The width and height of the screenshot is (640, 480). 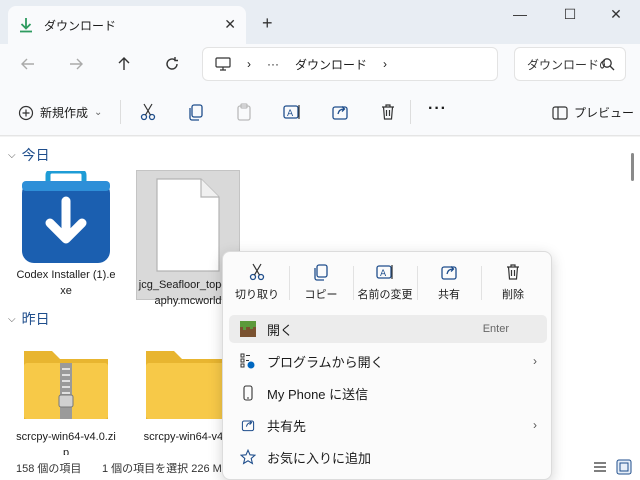 I want to click on close-window-button: ✕, so click(x=616, y=16).